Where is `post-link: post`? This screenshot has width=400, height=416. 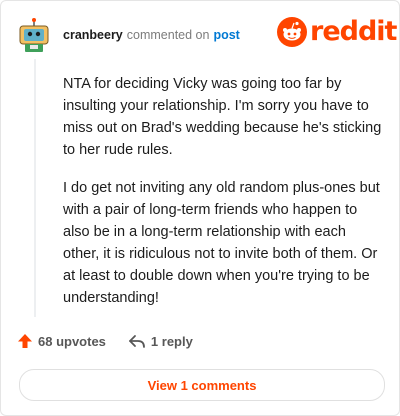 post-link: post is located at coordinates (226, 35).